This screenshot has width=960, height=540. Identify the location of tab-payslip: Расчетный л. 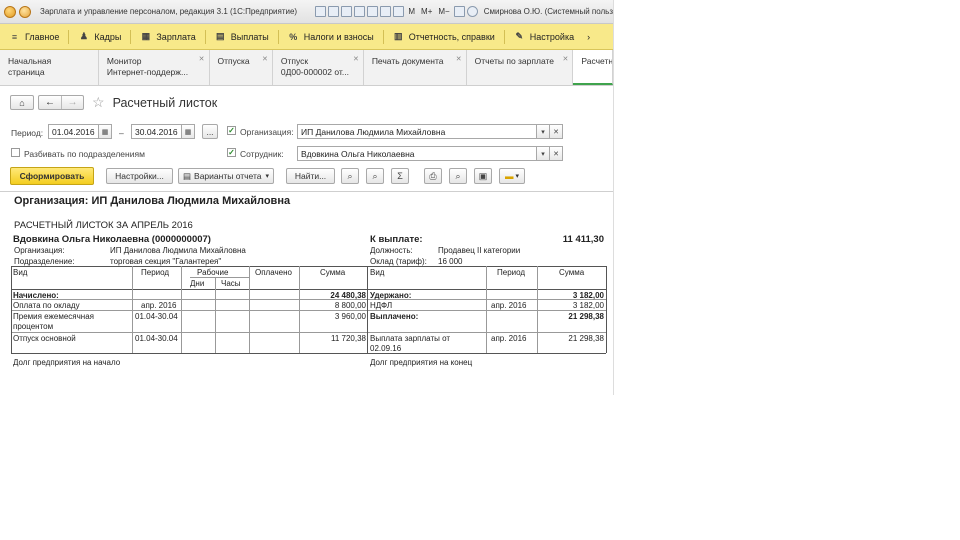
(593, 67).